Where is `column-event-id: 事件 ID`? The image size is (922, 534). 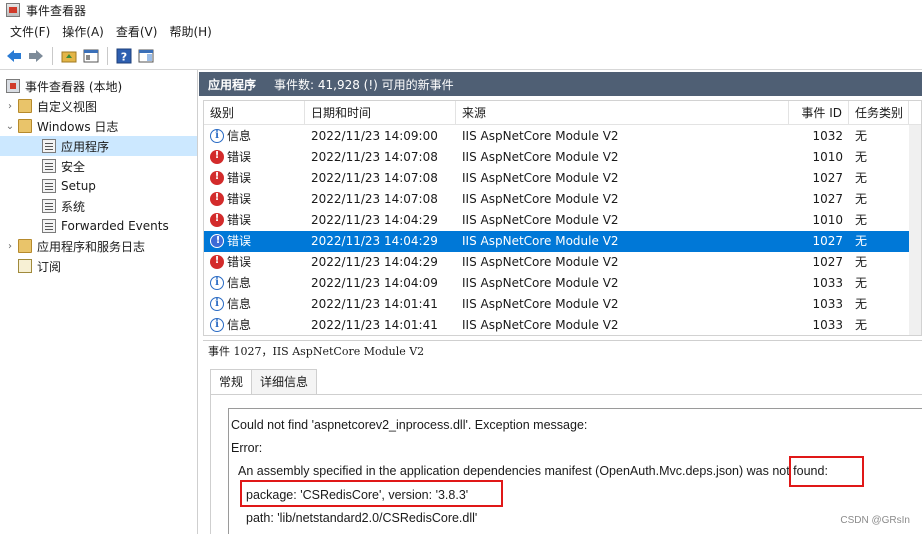
column-event-id: 事件 ID is located at coordinates (819, 113).